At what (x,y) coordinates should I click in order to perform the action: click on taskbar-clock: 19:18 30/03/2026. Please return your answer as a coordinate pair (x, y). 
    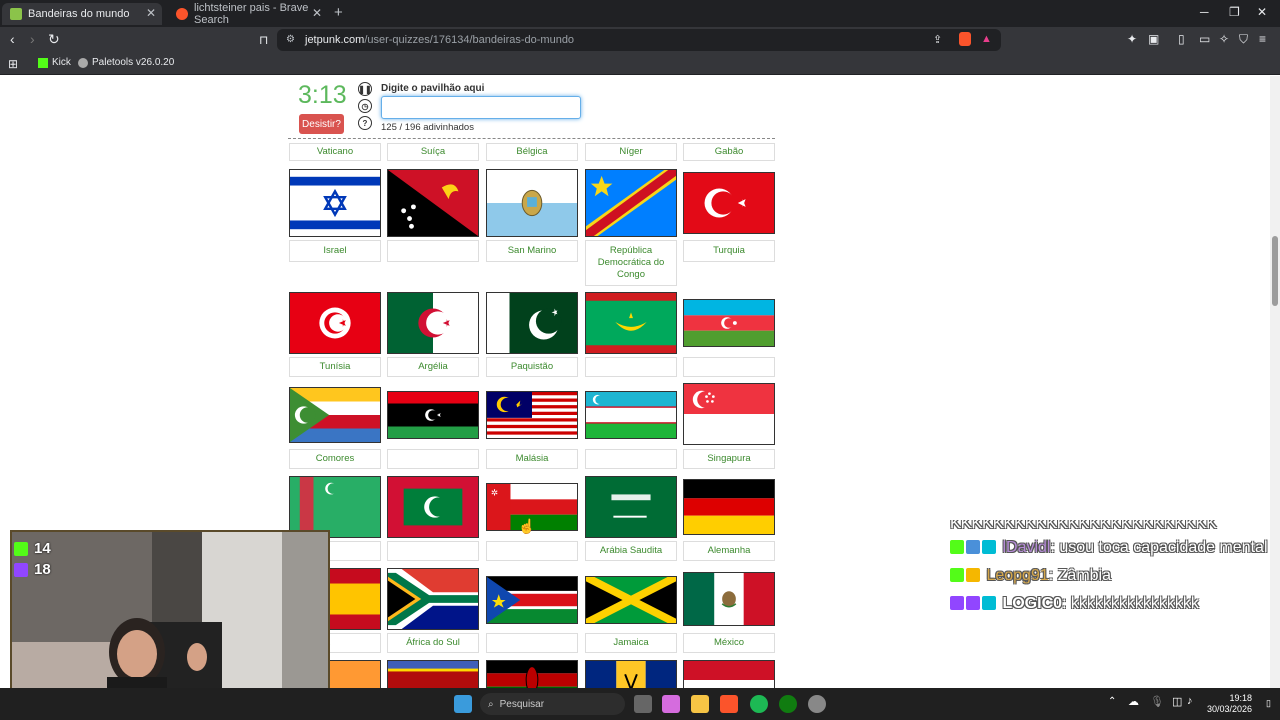
    Looking at the image, I should click on (1229, 704).